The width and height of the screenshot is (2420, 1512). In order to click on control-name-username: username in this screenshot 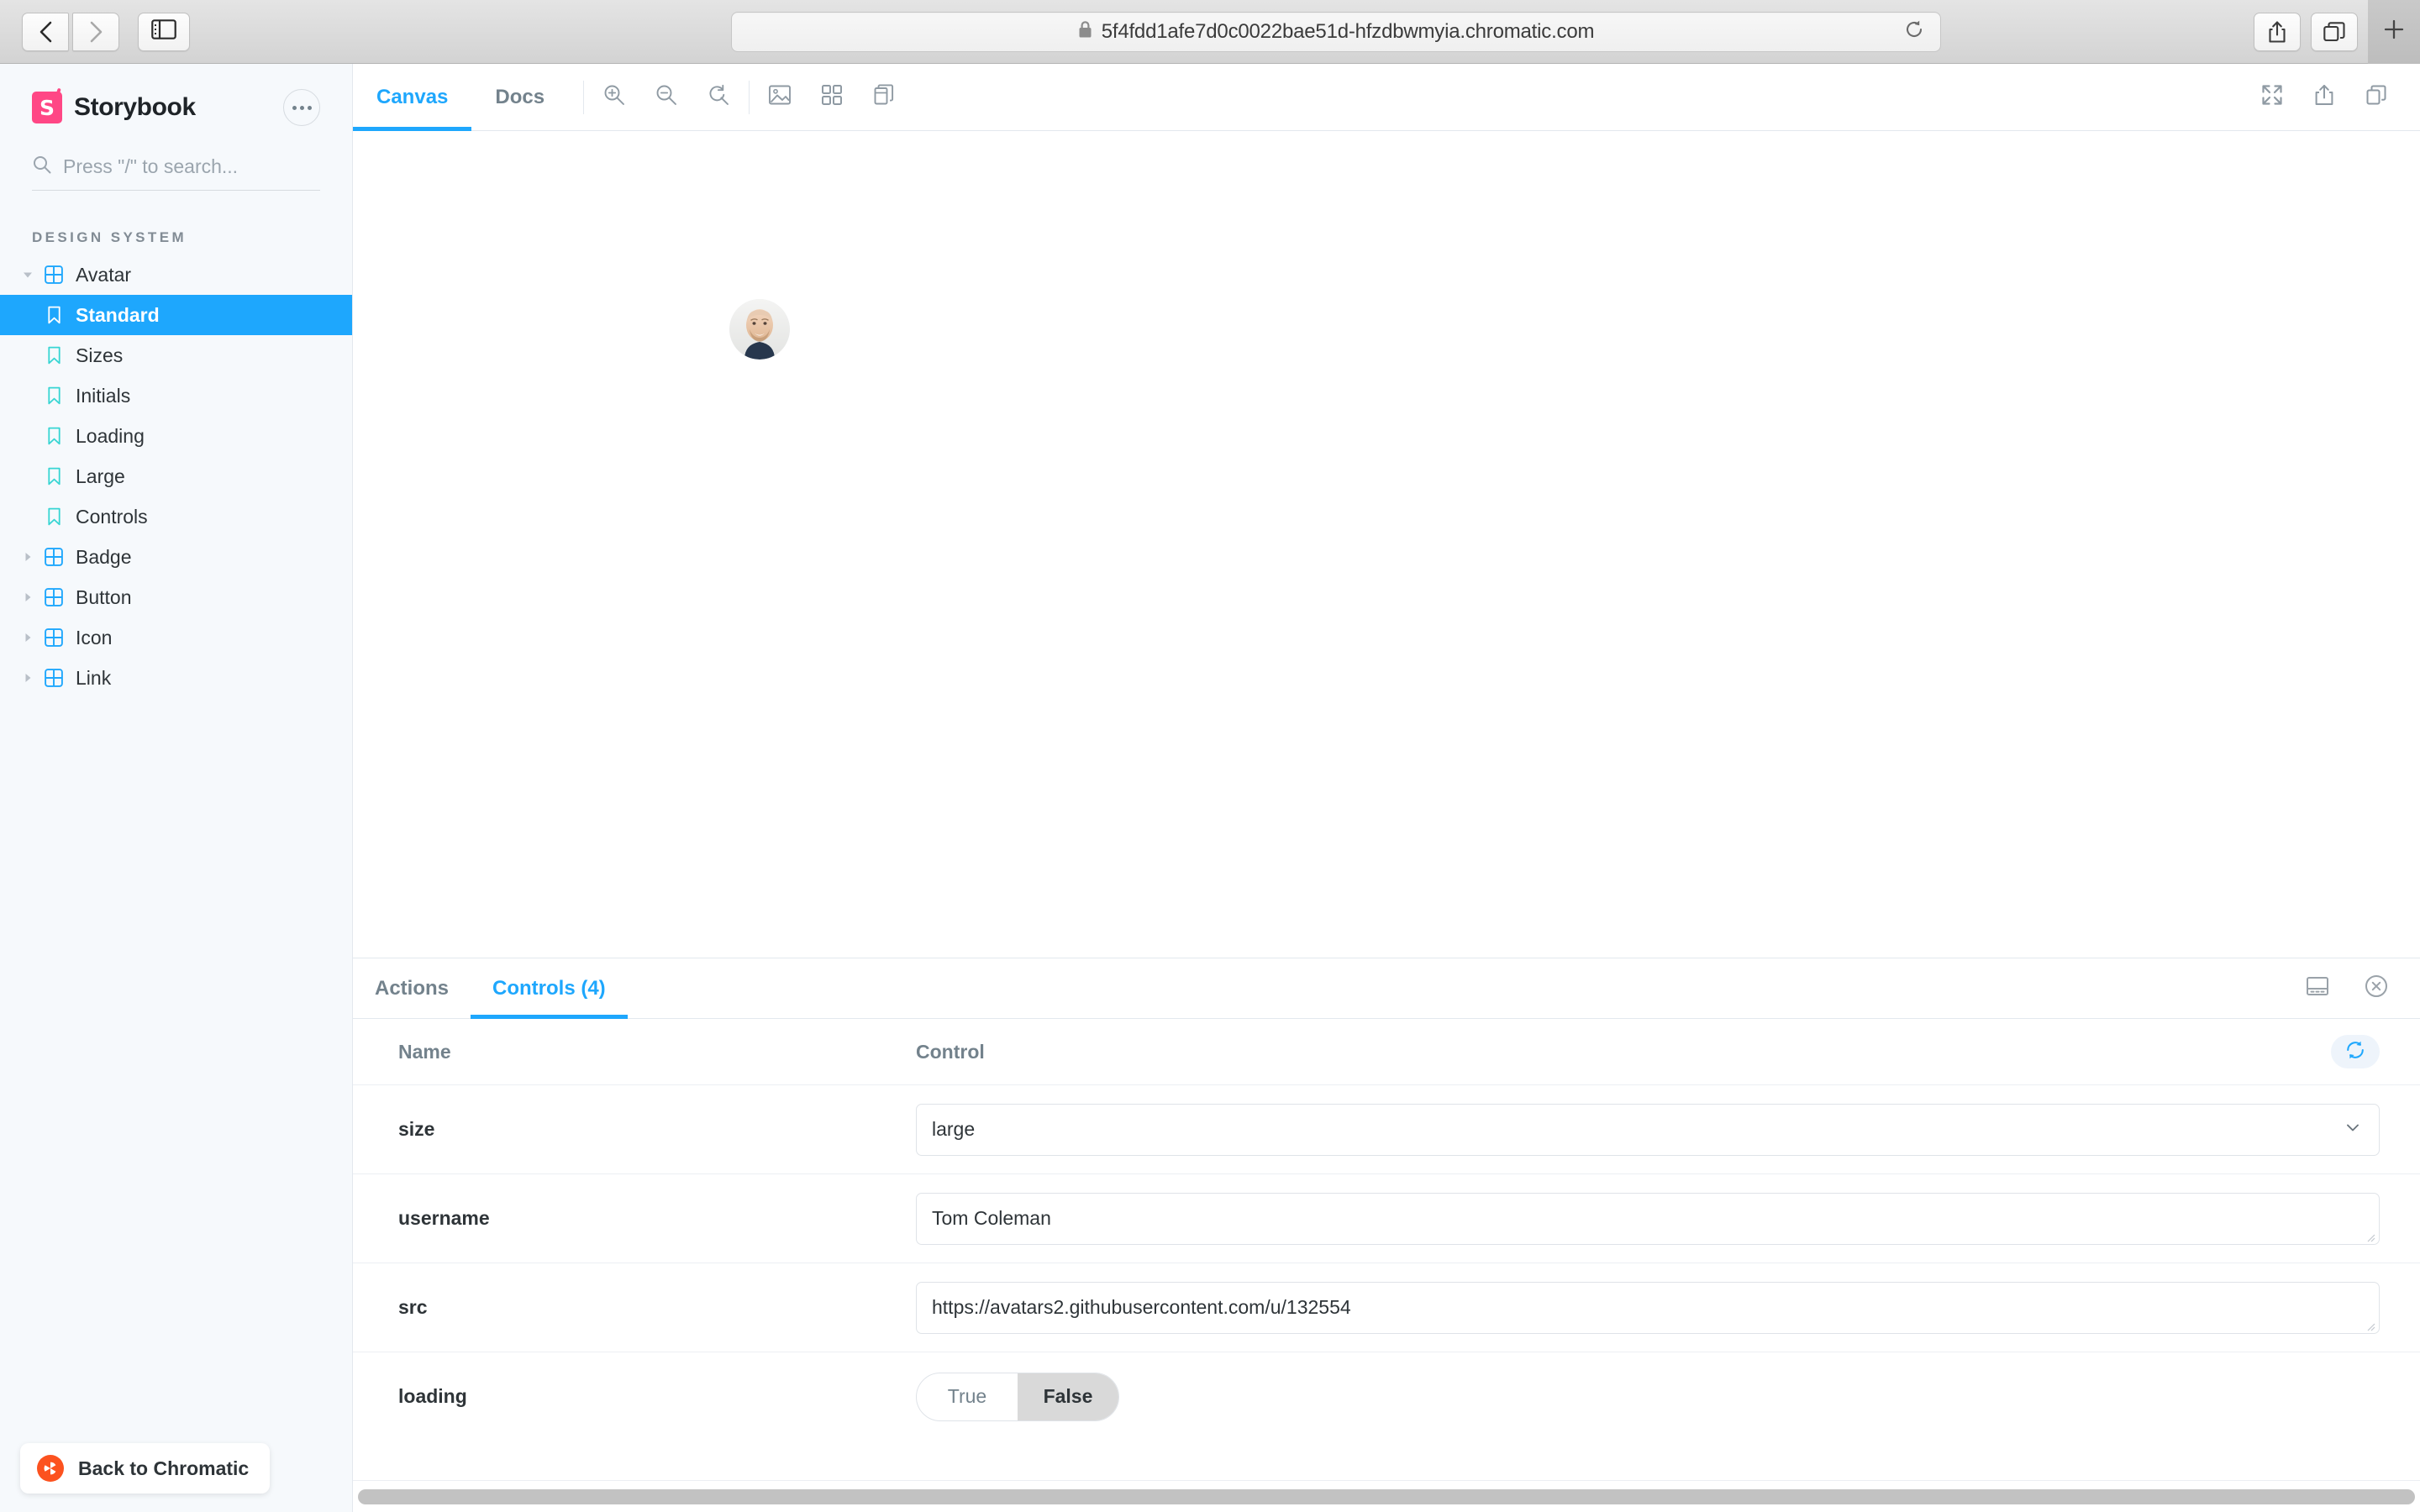, I will do `click(444, 1218)`.